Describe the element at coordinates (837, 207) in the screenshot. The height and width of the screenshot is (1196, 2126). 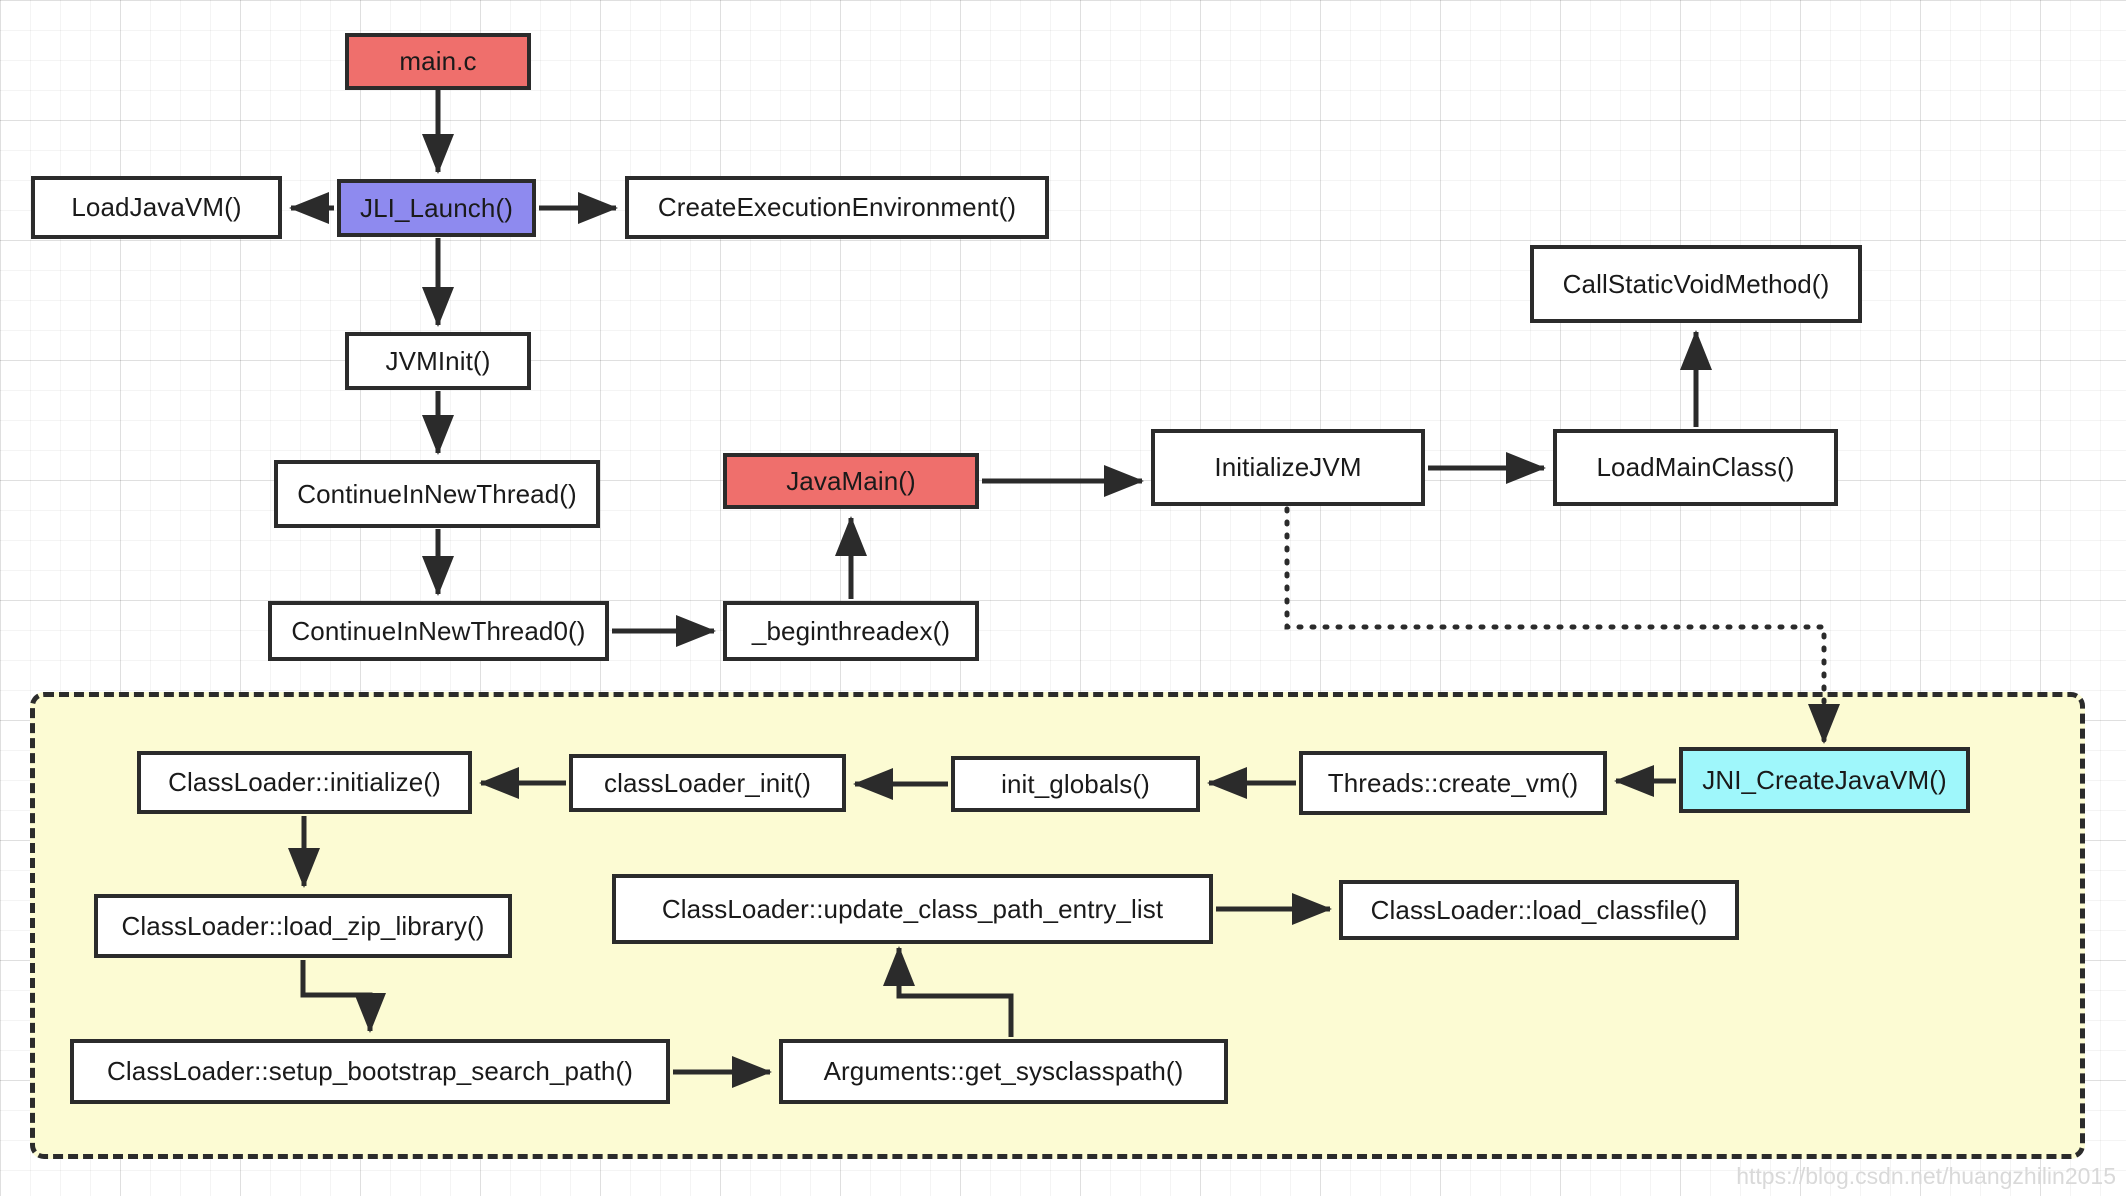
I see `node-create-execution-environment: CreateExecutionEnvironment()` at that location.